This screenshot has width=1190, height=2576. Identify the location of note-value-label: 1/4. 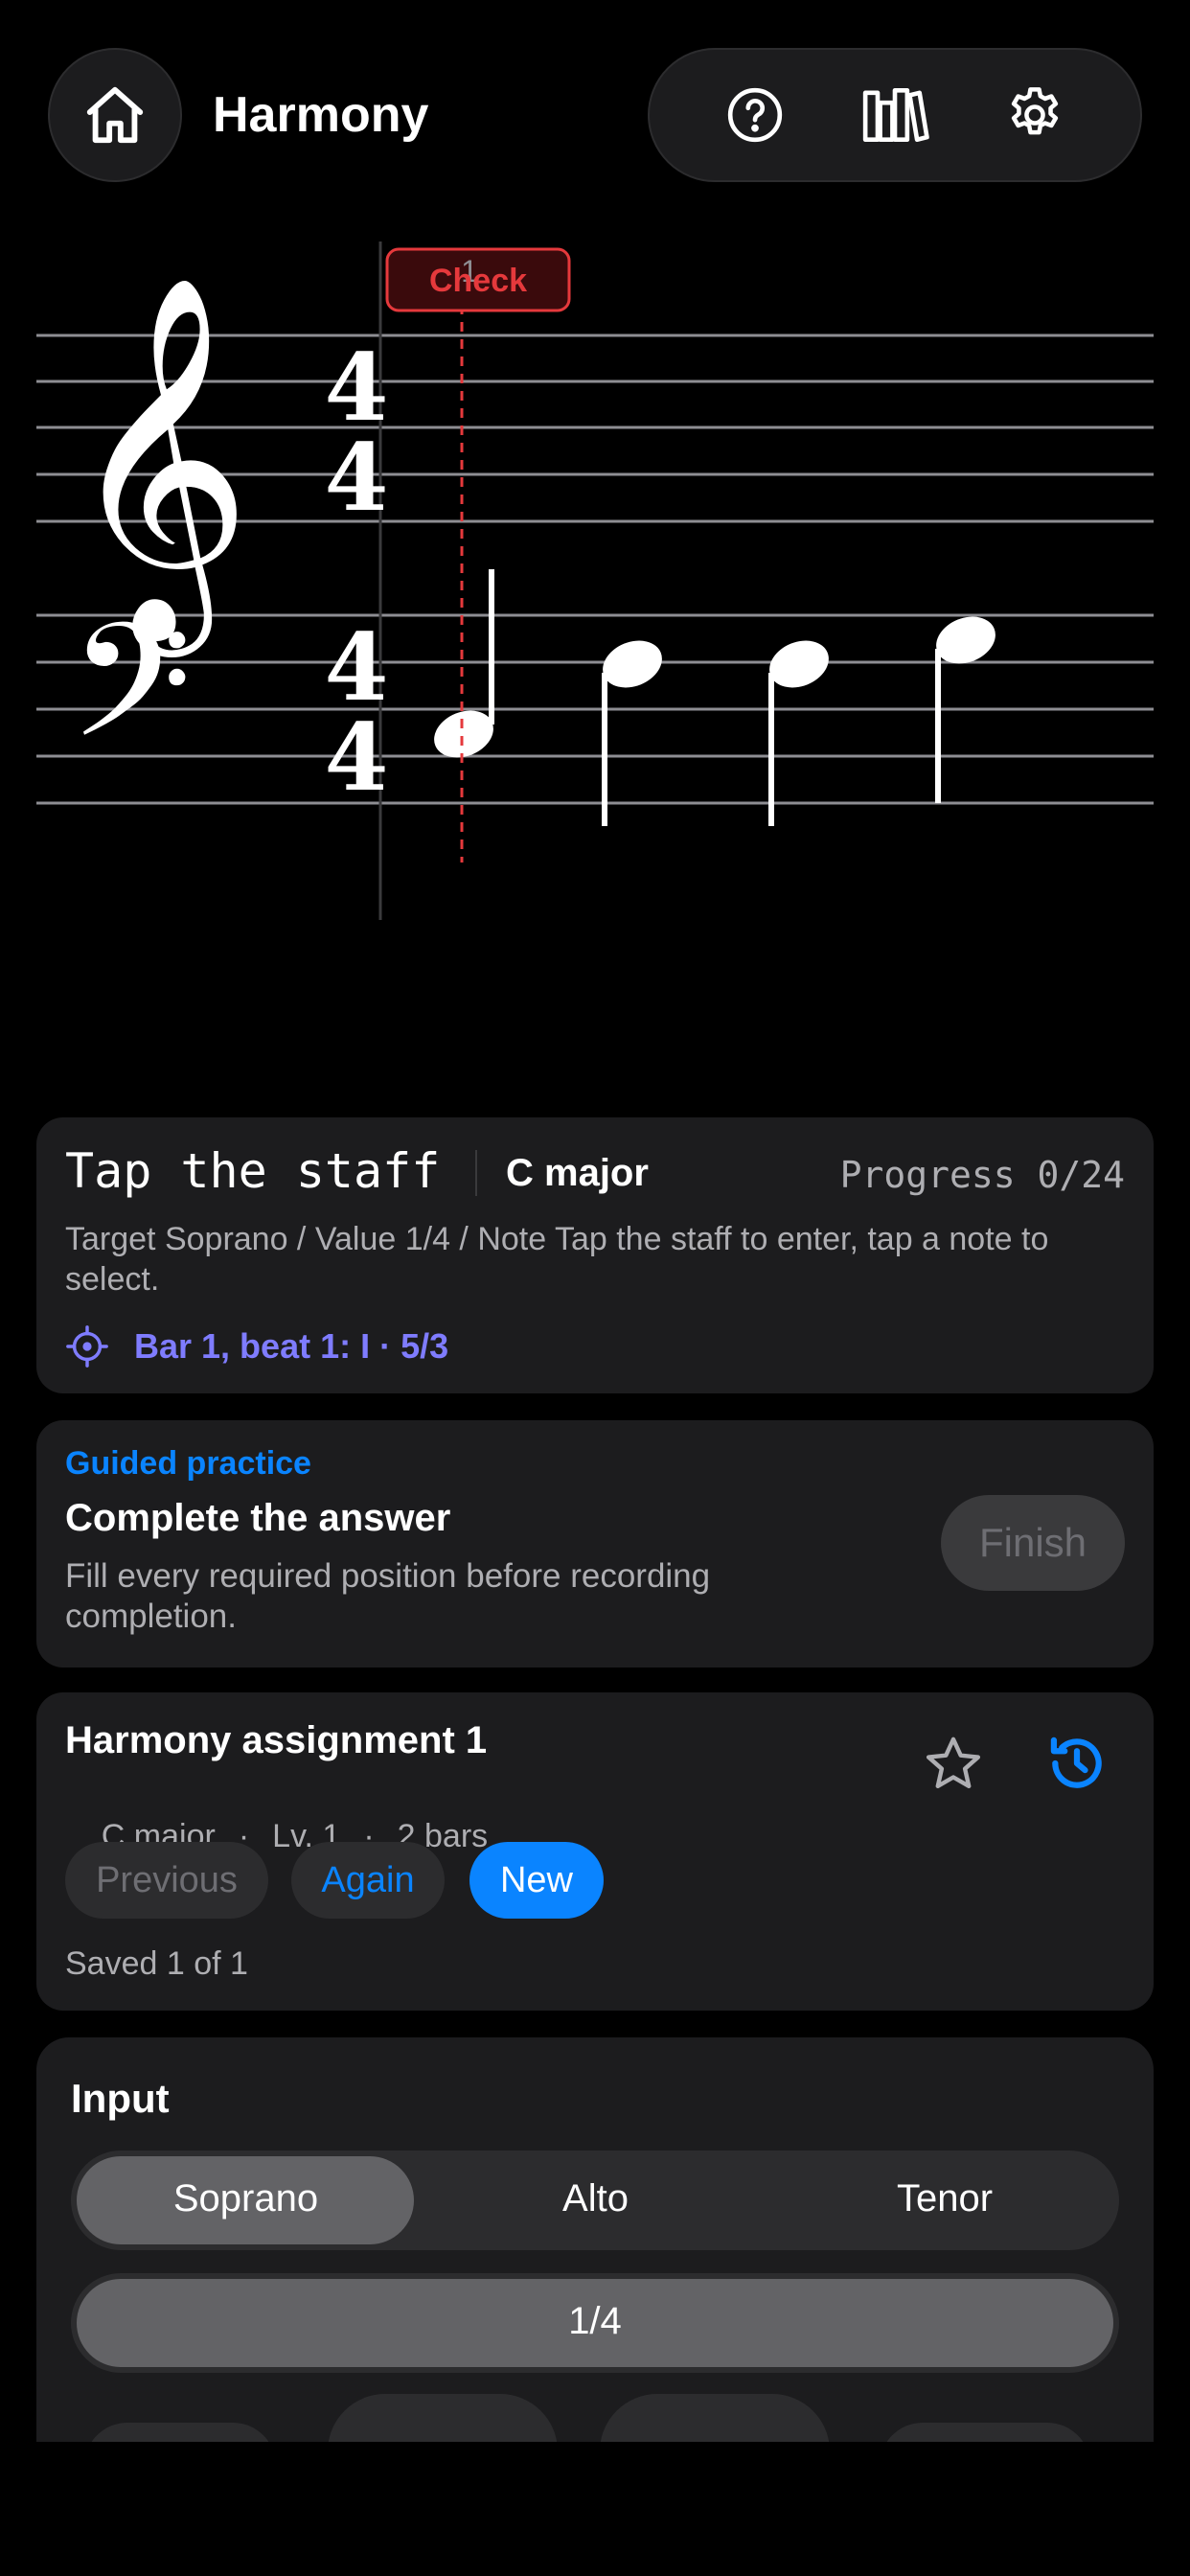
(595, 2320).